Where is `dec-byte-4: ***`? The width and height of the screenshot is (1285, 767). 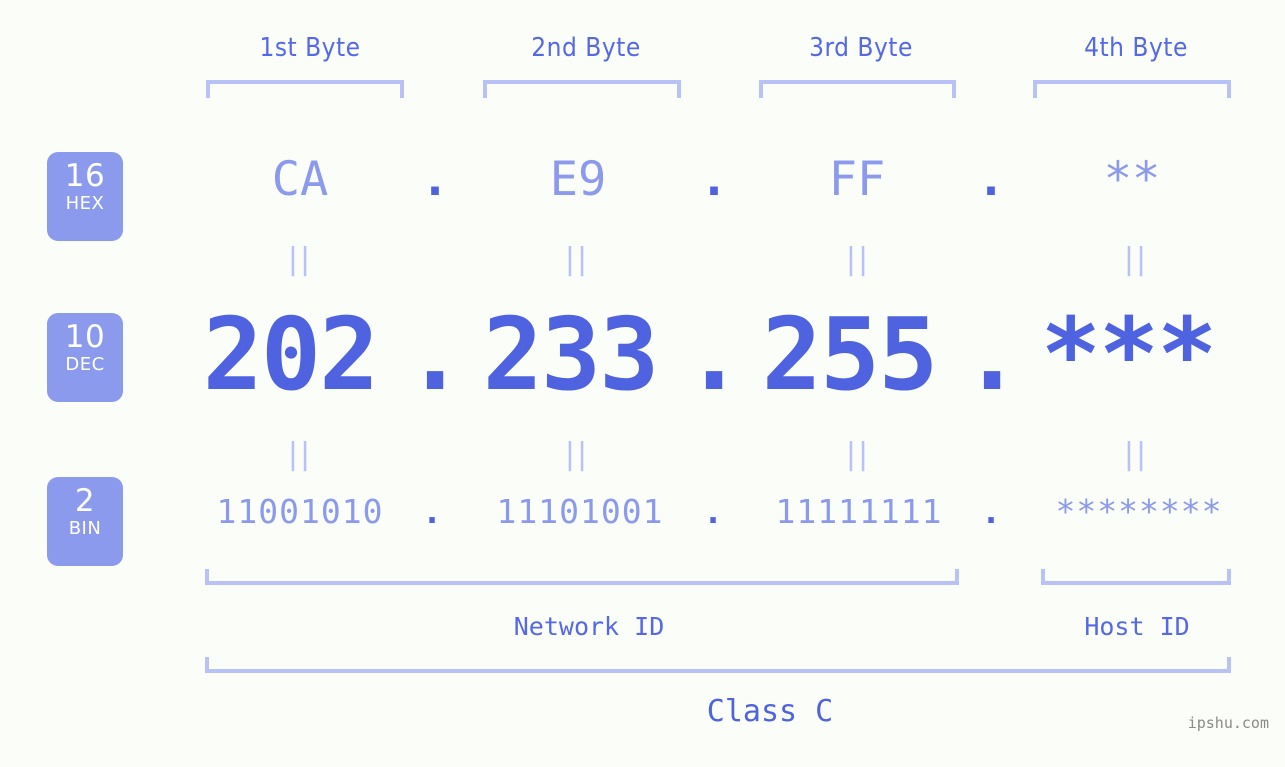
dec-byte-4: *** is located at coordinates (1129, 354).